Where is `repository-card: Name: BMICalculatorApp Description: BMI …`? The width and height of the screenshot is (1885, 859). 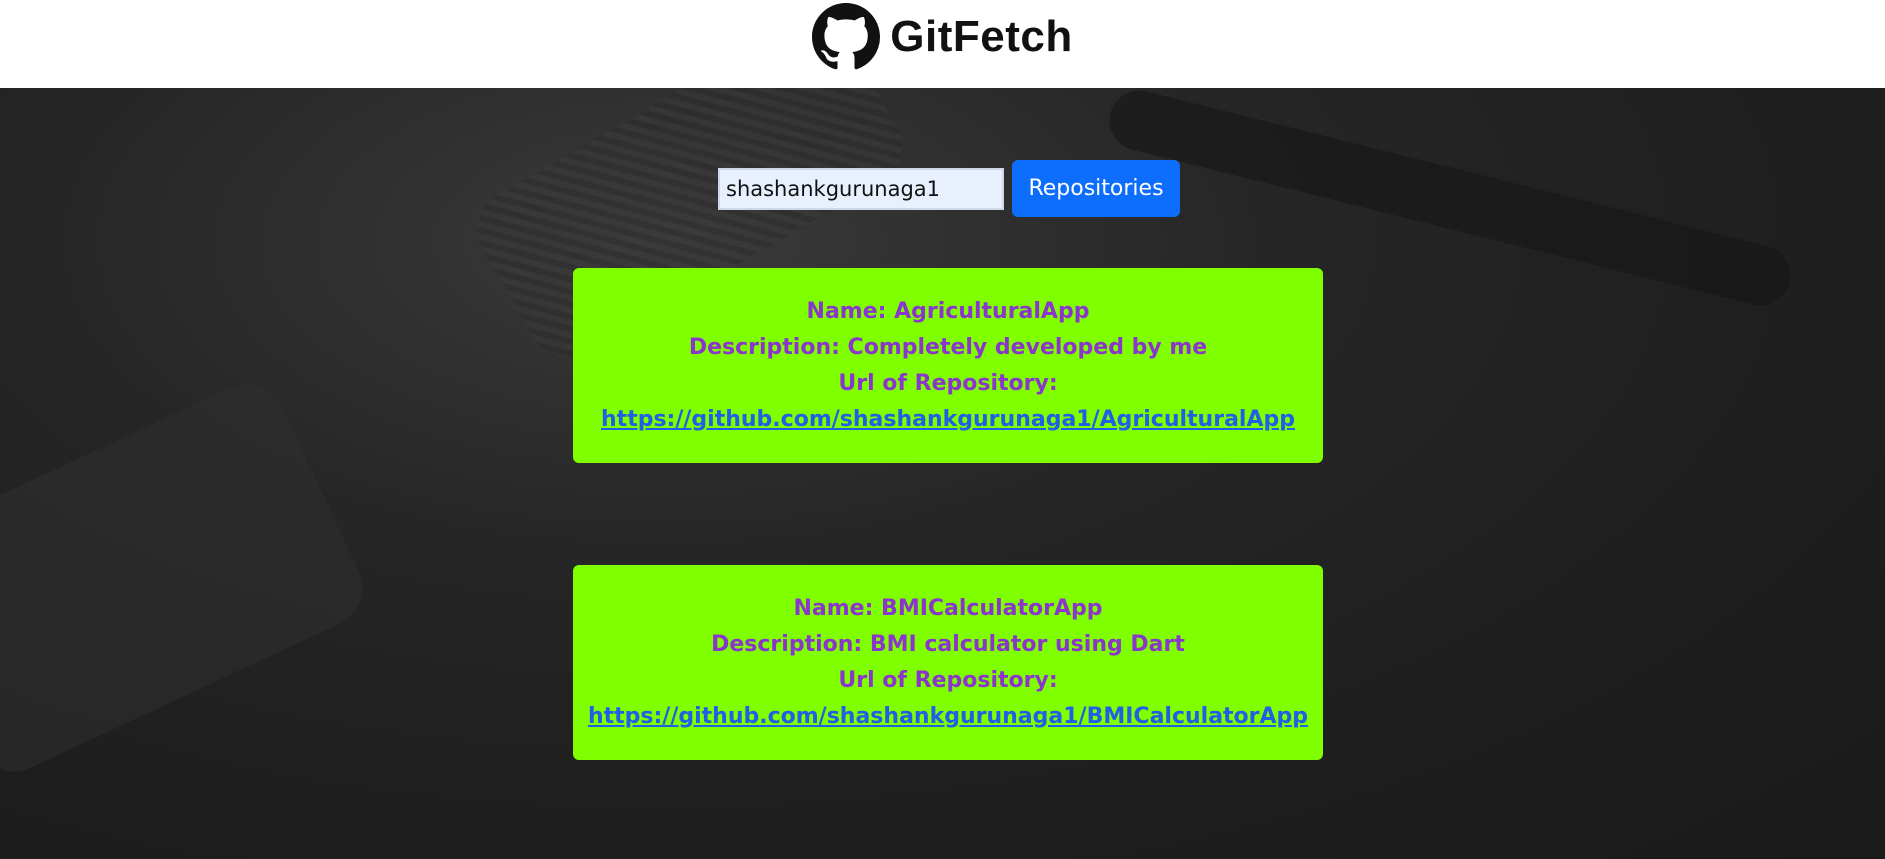 repository-card: Name: BMICalculatorApp Description: BMI … is located at coordinates (948, 662).